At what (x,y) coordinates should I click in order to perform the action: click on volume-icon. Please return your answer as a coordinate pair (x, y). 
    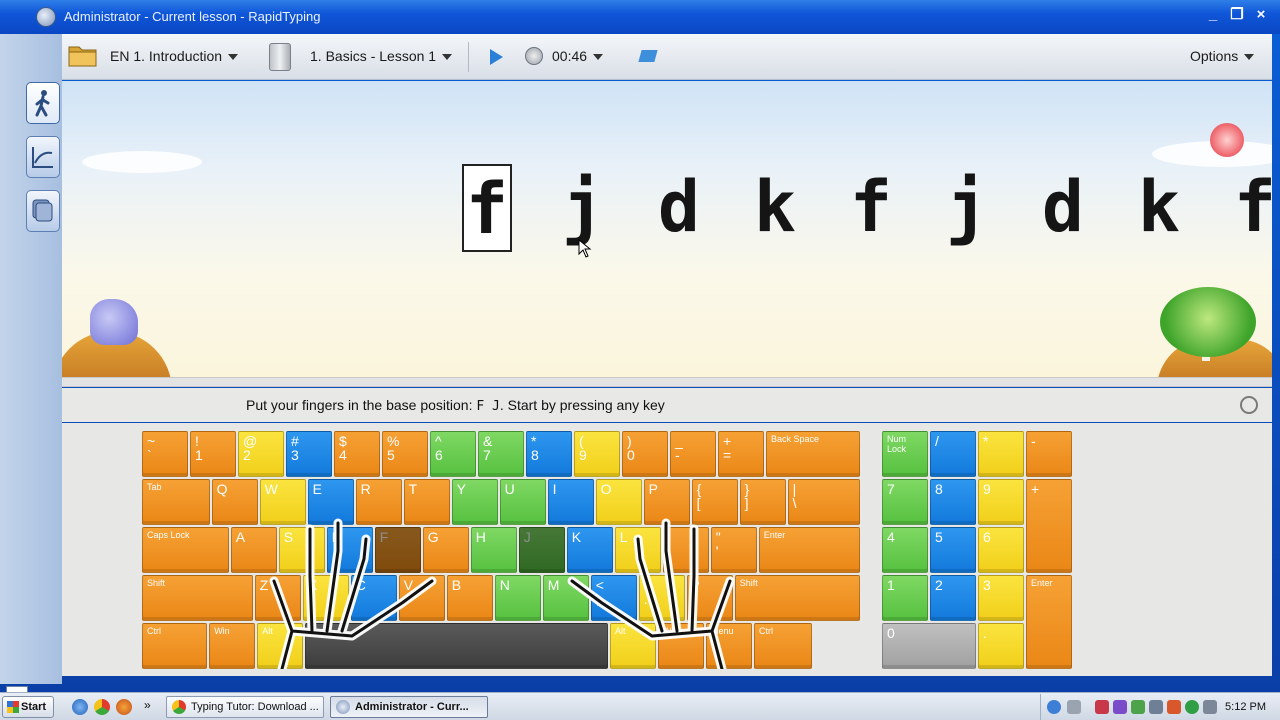
    Looking at the image, I should click on (1210, 707).